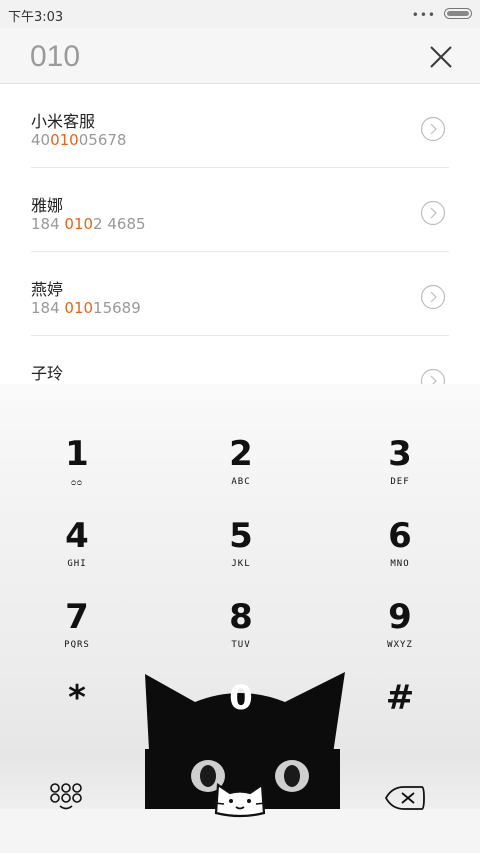 The width and height of the screenshot is (480, 853). I want to click on contact-name: 小米客服, so click(63, 121).